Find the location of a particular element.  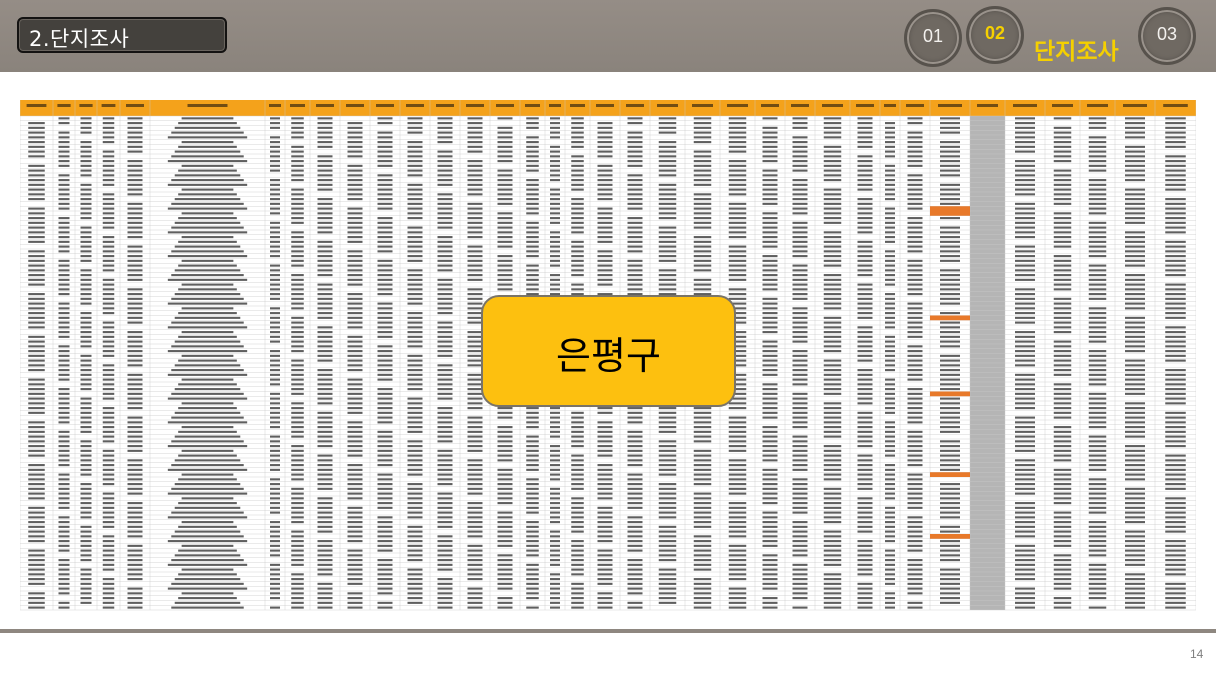

step-03-circle: 03 is located at coordinates (1167, 36).